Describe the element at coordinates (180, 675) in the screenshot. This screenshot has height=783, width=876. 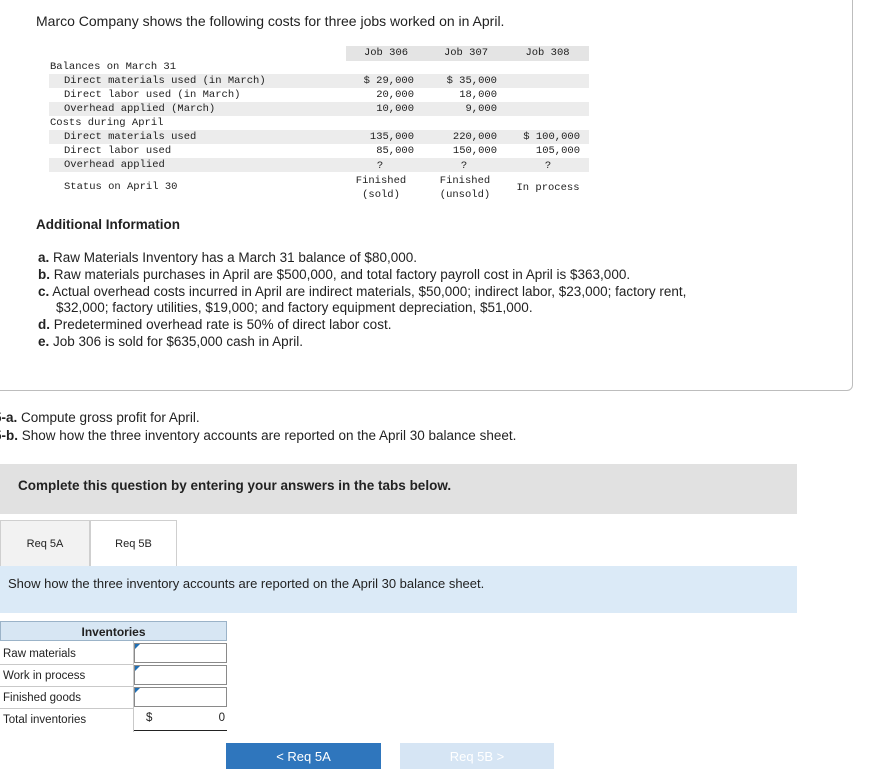
I see `work-in-process-input` at that location.